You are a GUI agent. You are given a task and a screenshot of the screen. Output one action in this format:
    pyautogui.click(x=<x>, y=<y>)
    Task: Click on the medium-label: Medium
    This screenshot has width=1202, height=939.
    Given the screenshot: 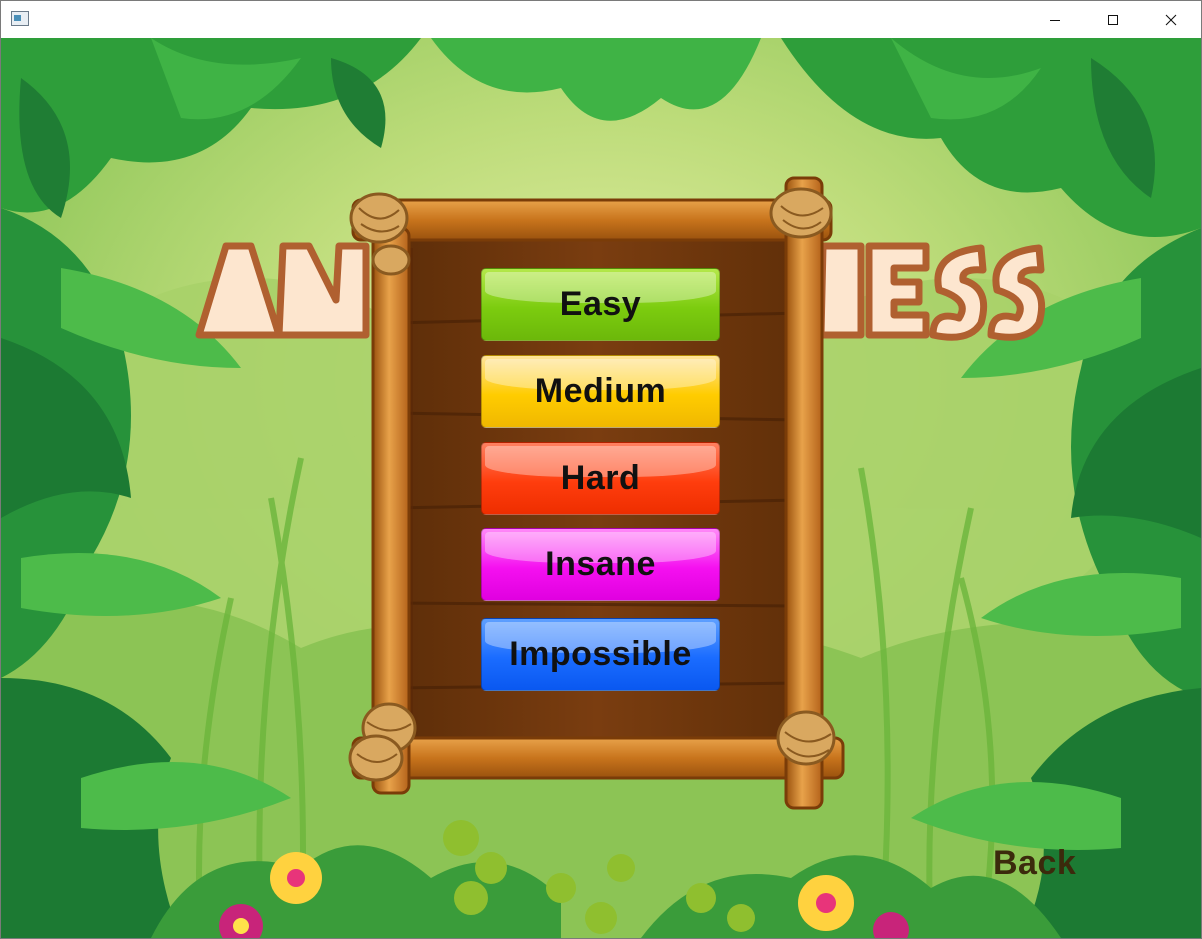 What is the action you would take?
    pyautogui.click(x=600, y=391)
    